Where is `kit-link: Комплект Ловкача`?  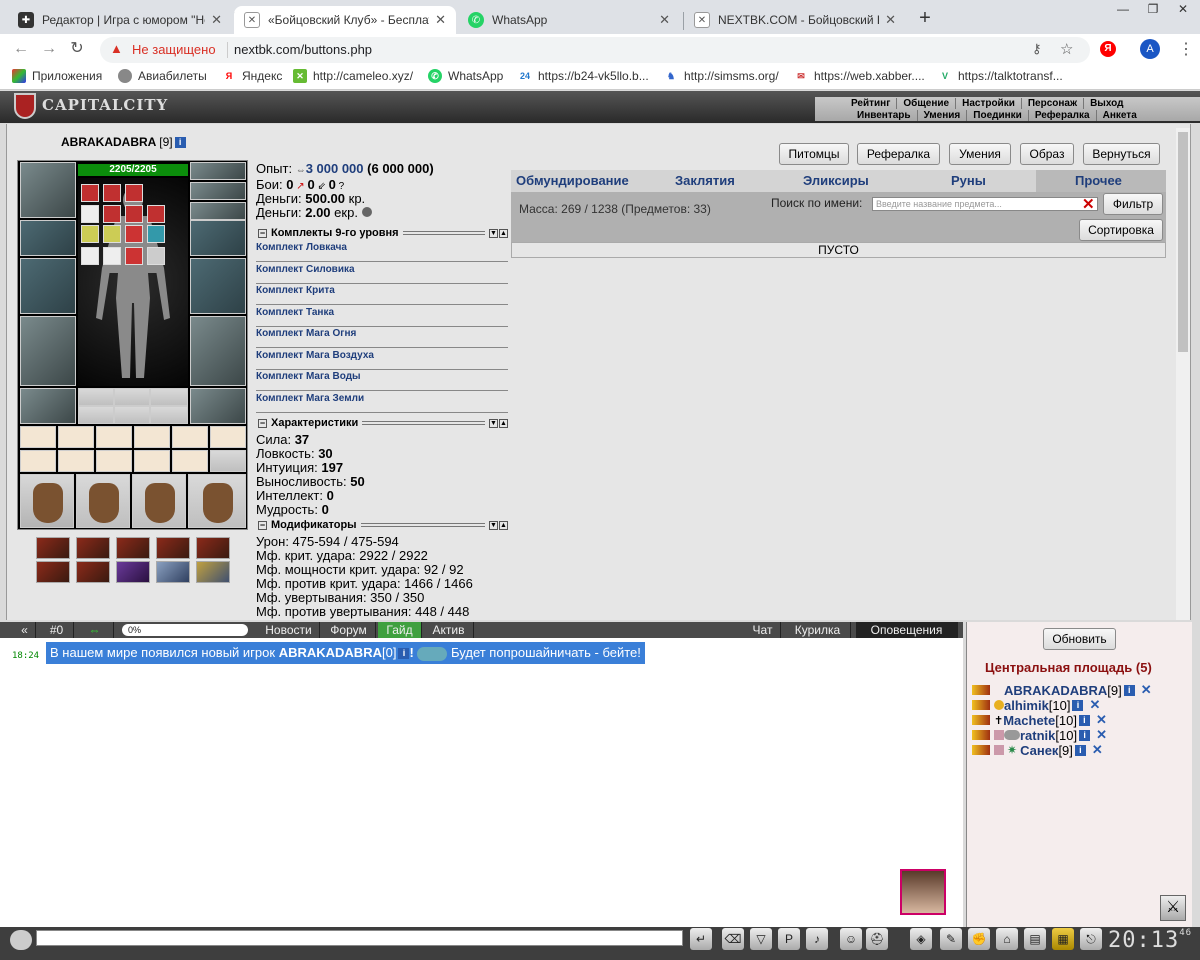 kit-link: Комплект Ловкача is located at coordinates (382, 251).